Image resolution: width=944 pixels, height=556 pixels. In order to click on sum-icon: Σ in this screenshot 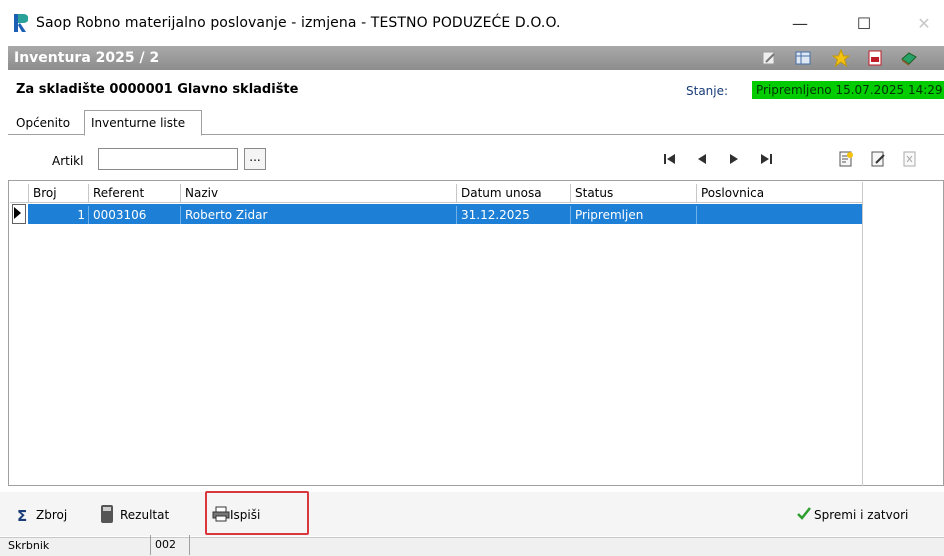, I will do `click(24, 516)`.